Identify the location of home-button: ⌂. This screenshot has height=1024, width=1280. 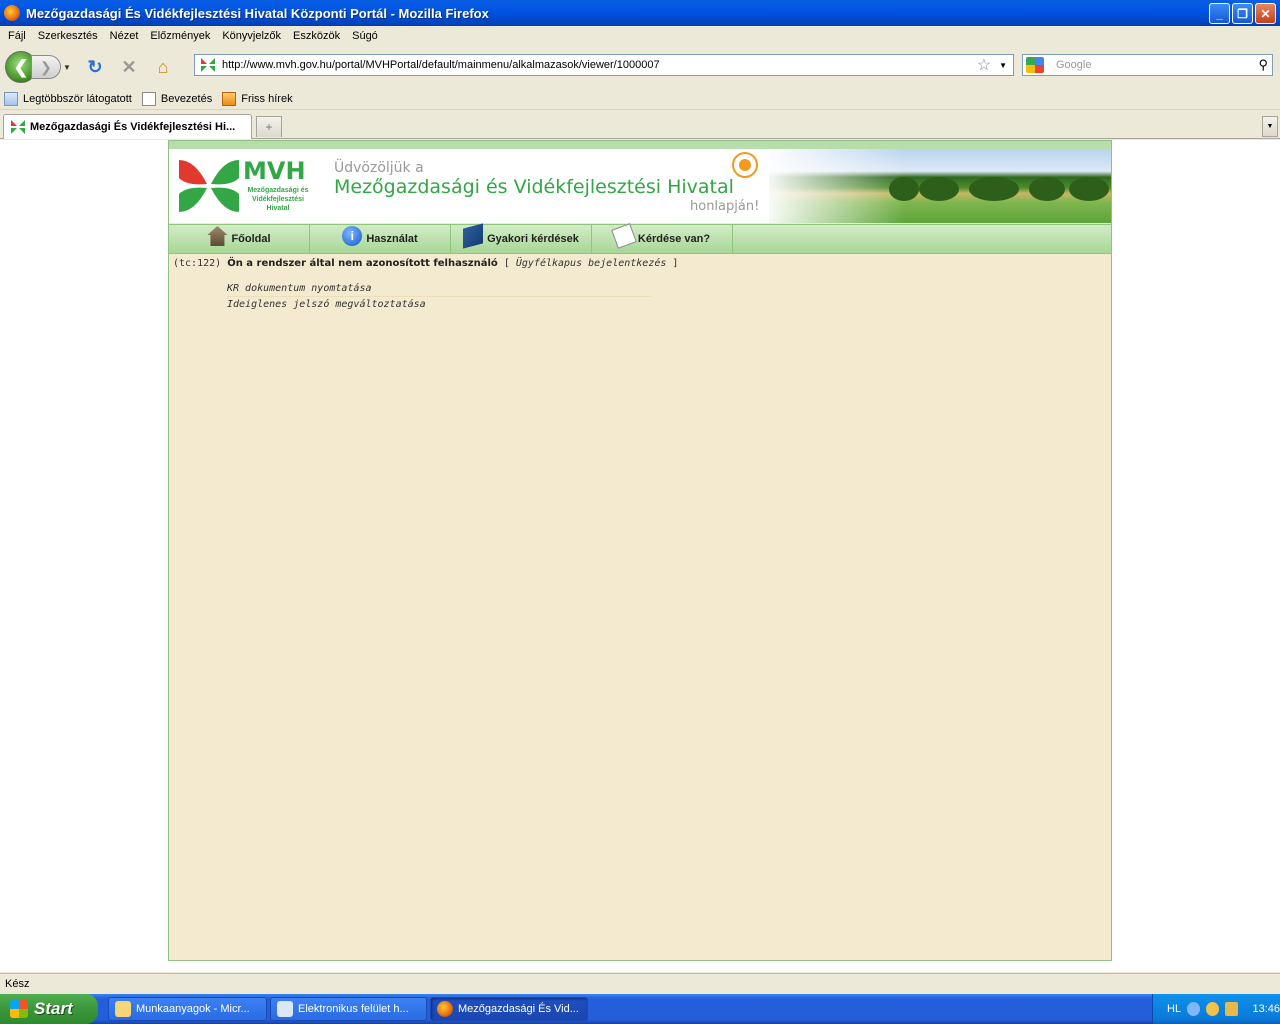
(163, 67).